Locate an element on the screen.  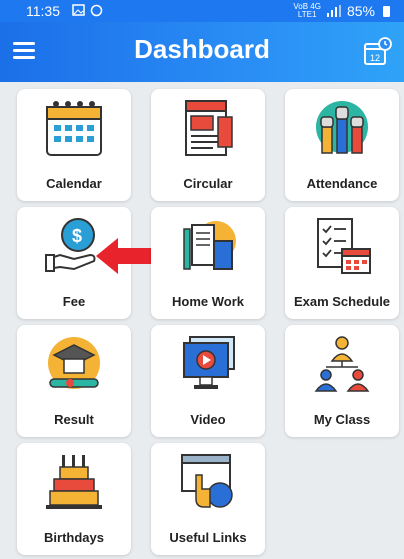
circular-icon is located at coordinates (209, 128).